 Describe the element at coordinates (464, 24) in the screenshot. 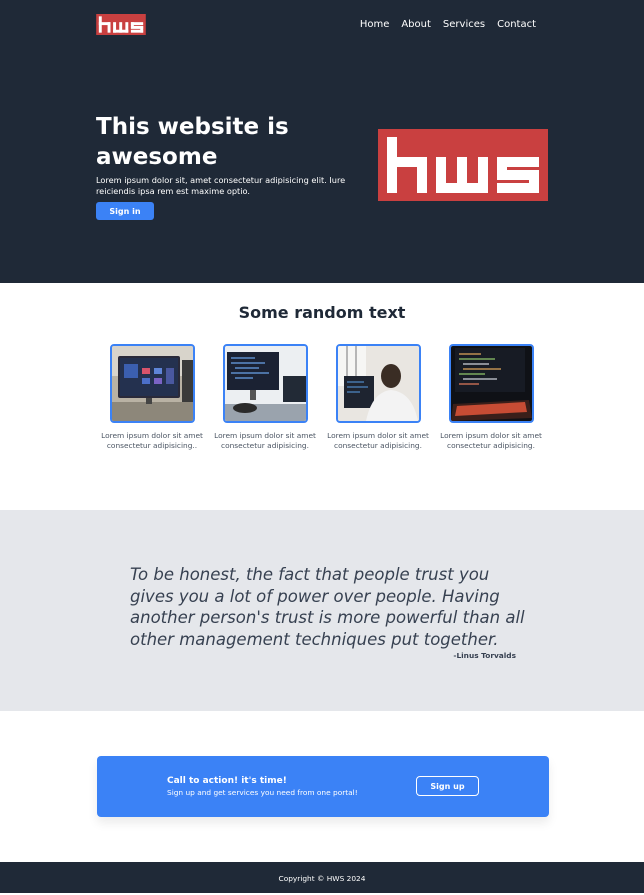

I see `nav-services: Services` at that location.